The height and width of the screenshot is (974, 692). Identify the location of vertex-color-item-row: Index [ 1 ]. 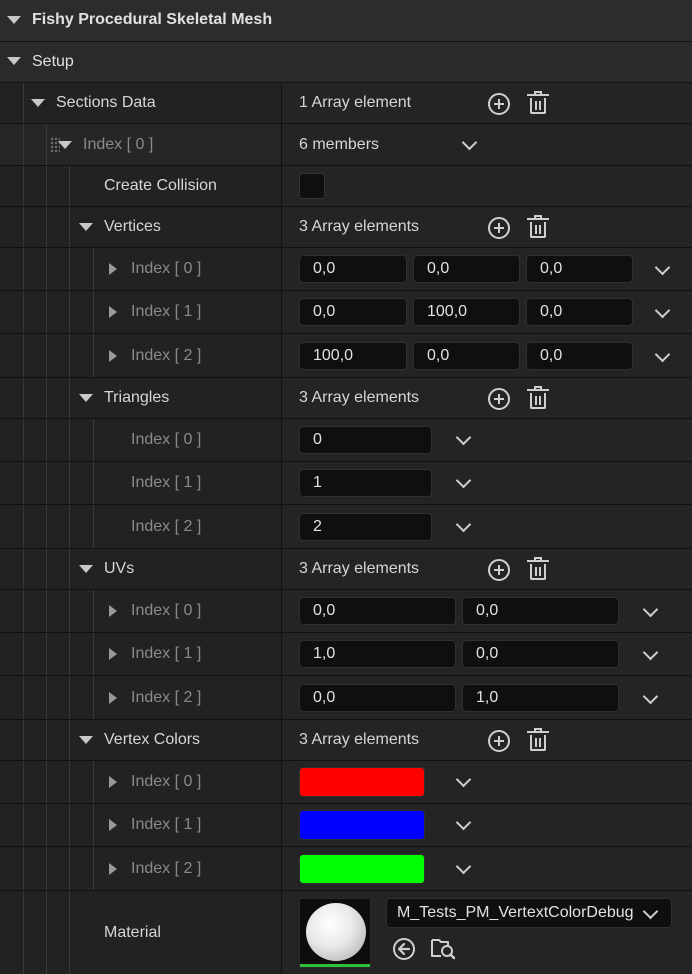
(346, 825).